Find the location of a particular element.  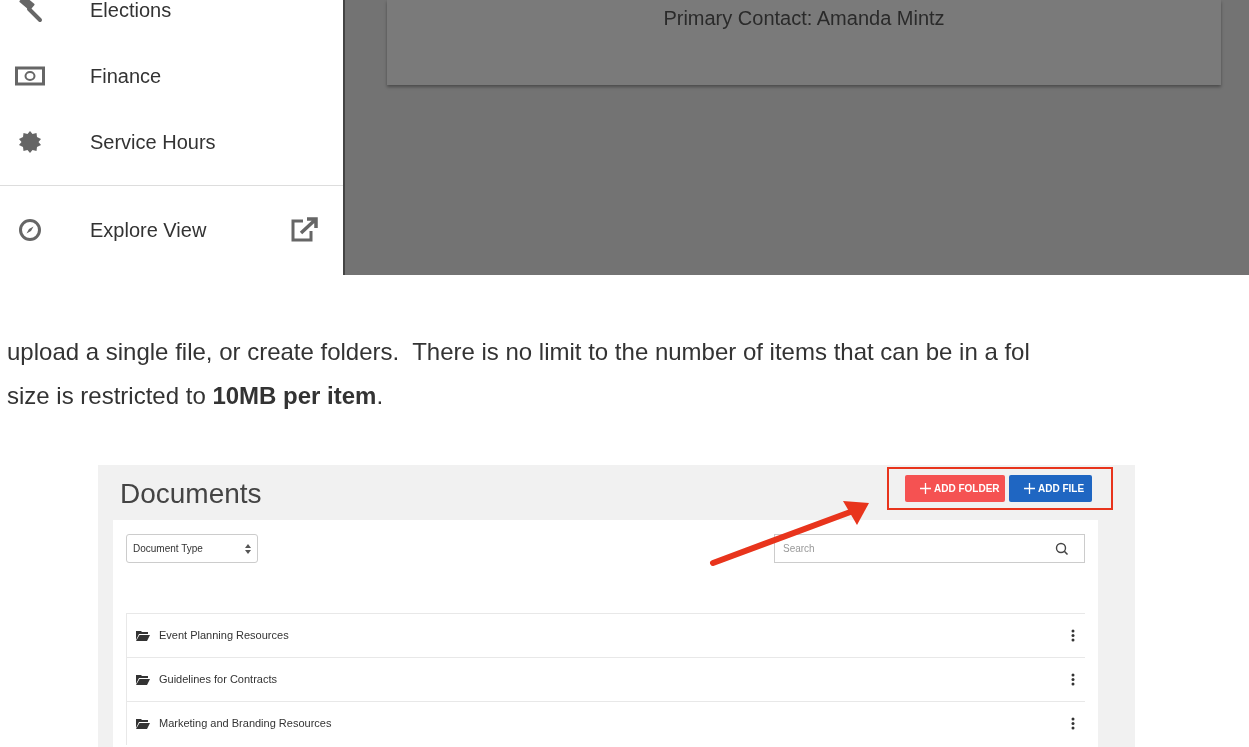

folder-row: Marketing and Branding Resources is located at coordinates (605, 723).